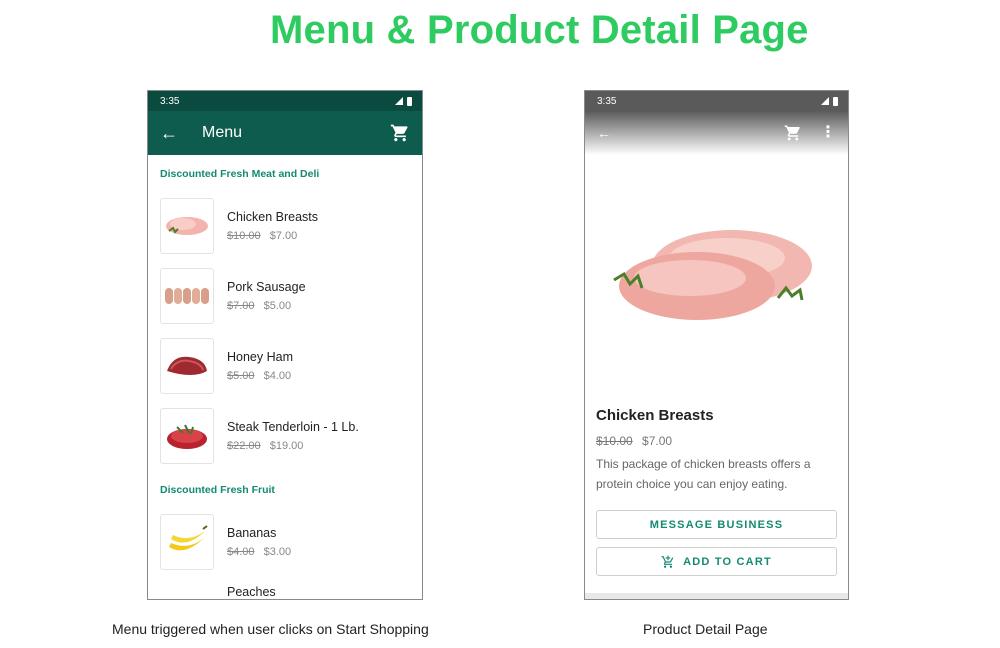 Image resolution: width=1000 pixels, height=648 pixels. I want to click on more-vert-icon: ⋮, so click(828, 133).